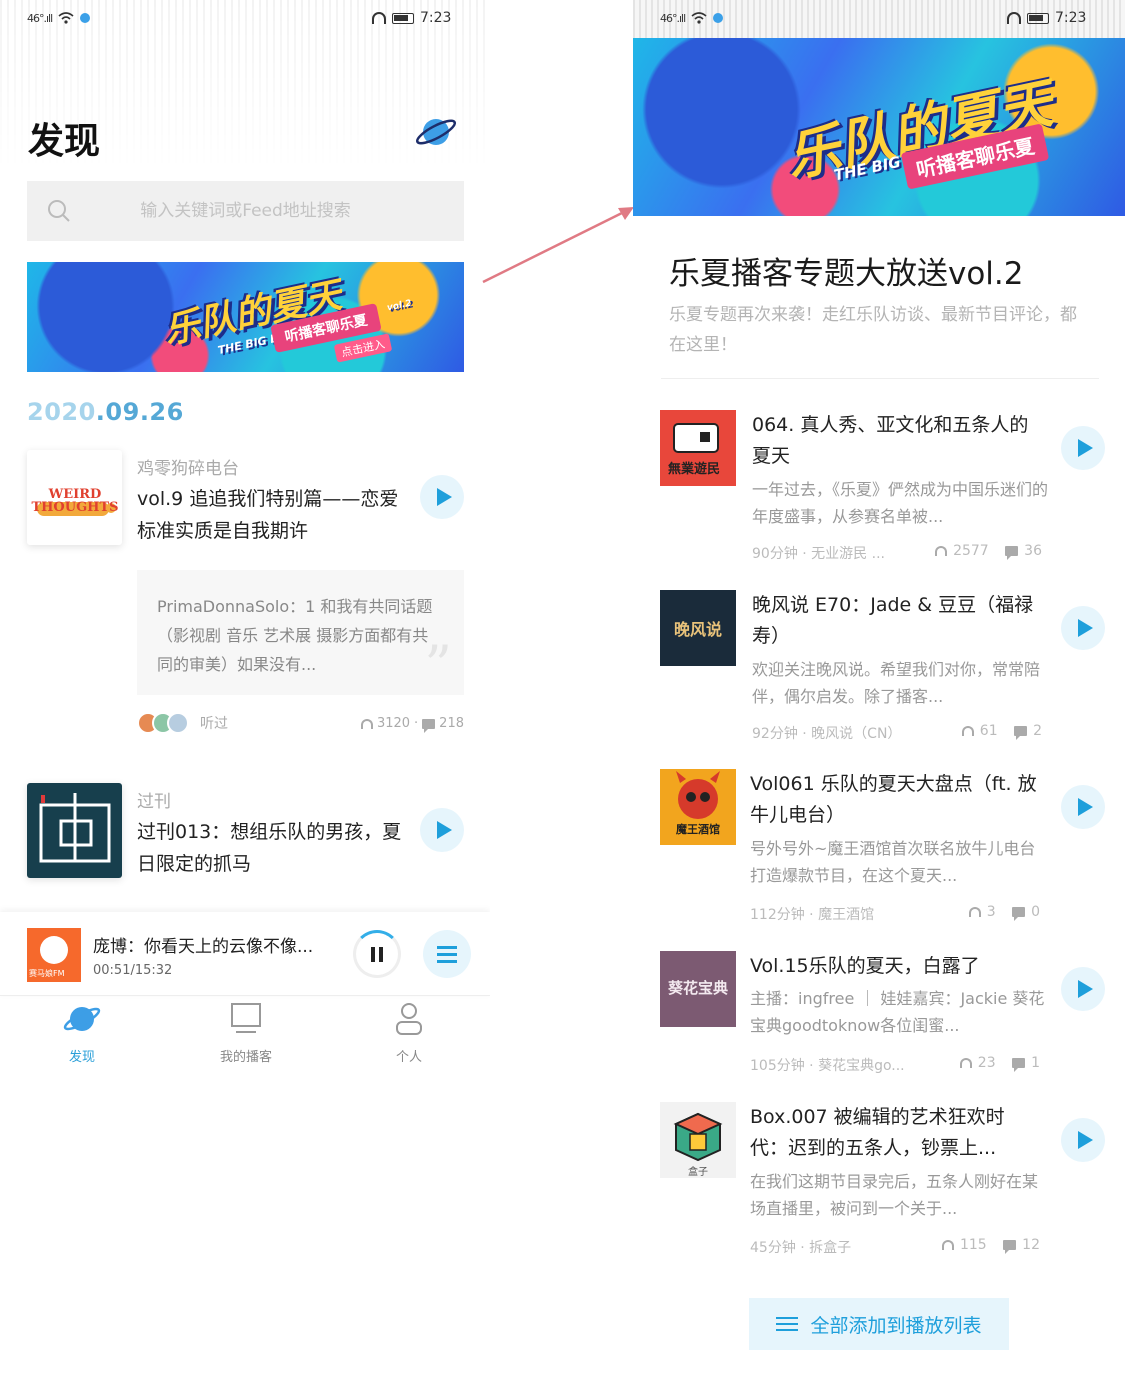 Image resolution: width=1125 pixels, height=1379 pixels. What do you see at coordinates (1001, 731) in the screenshot?
I see `episode-stats: 61 2` at bounding box center [1001, 731].